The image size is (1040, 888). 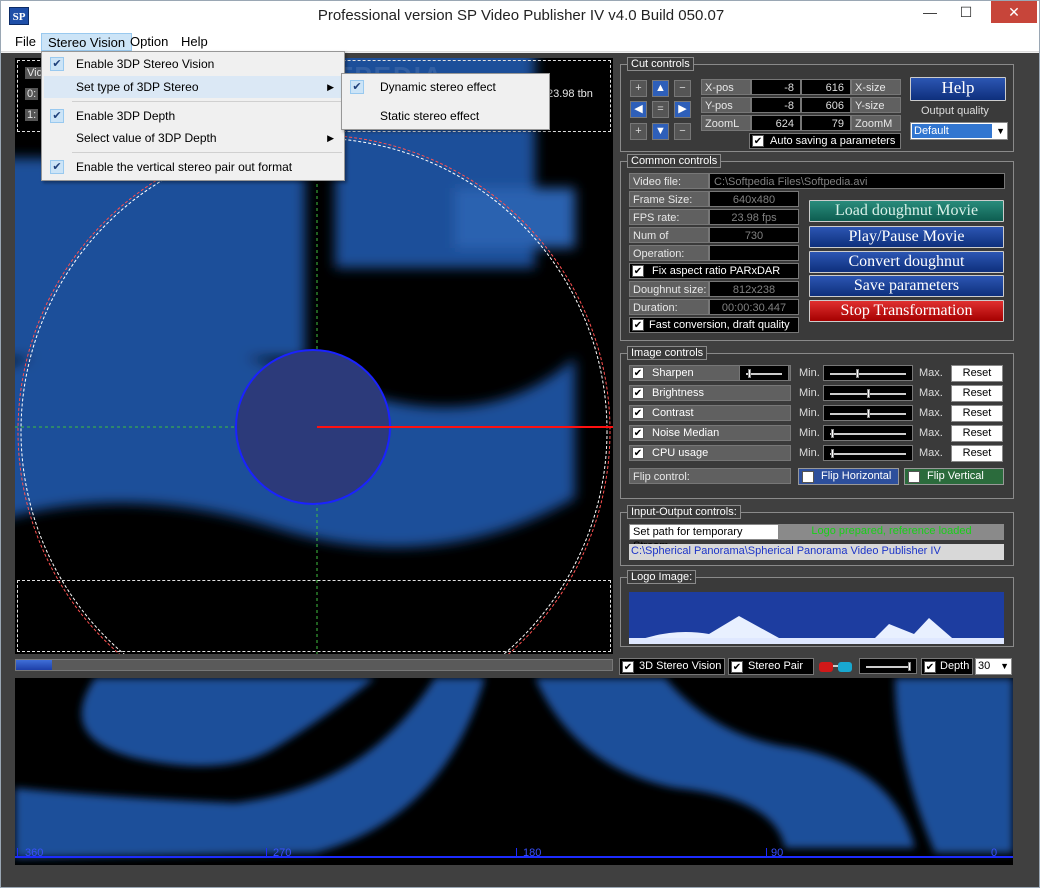 I want to click on stereo-pair-checkbox: ✔, so click(x=737, y=667).